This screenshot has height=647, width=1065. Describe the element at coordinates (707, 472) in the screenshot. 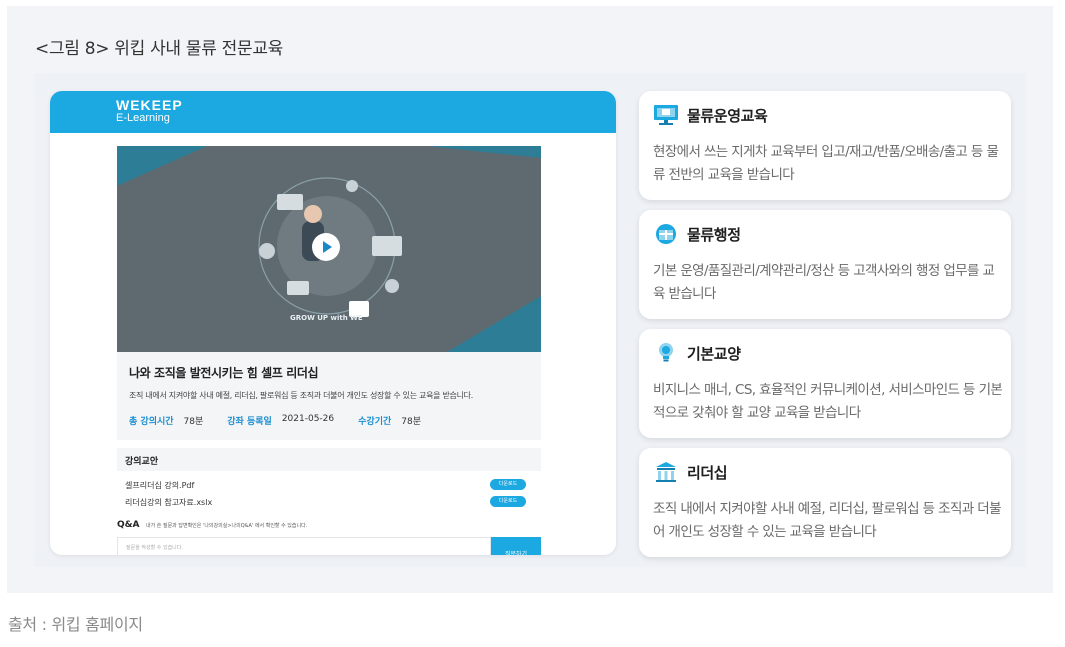

I see `card-title: 리더십` at that location.